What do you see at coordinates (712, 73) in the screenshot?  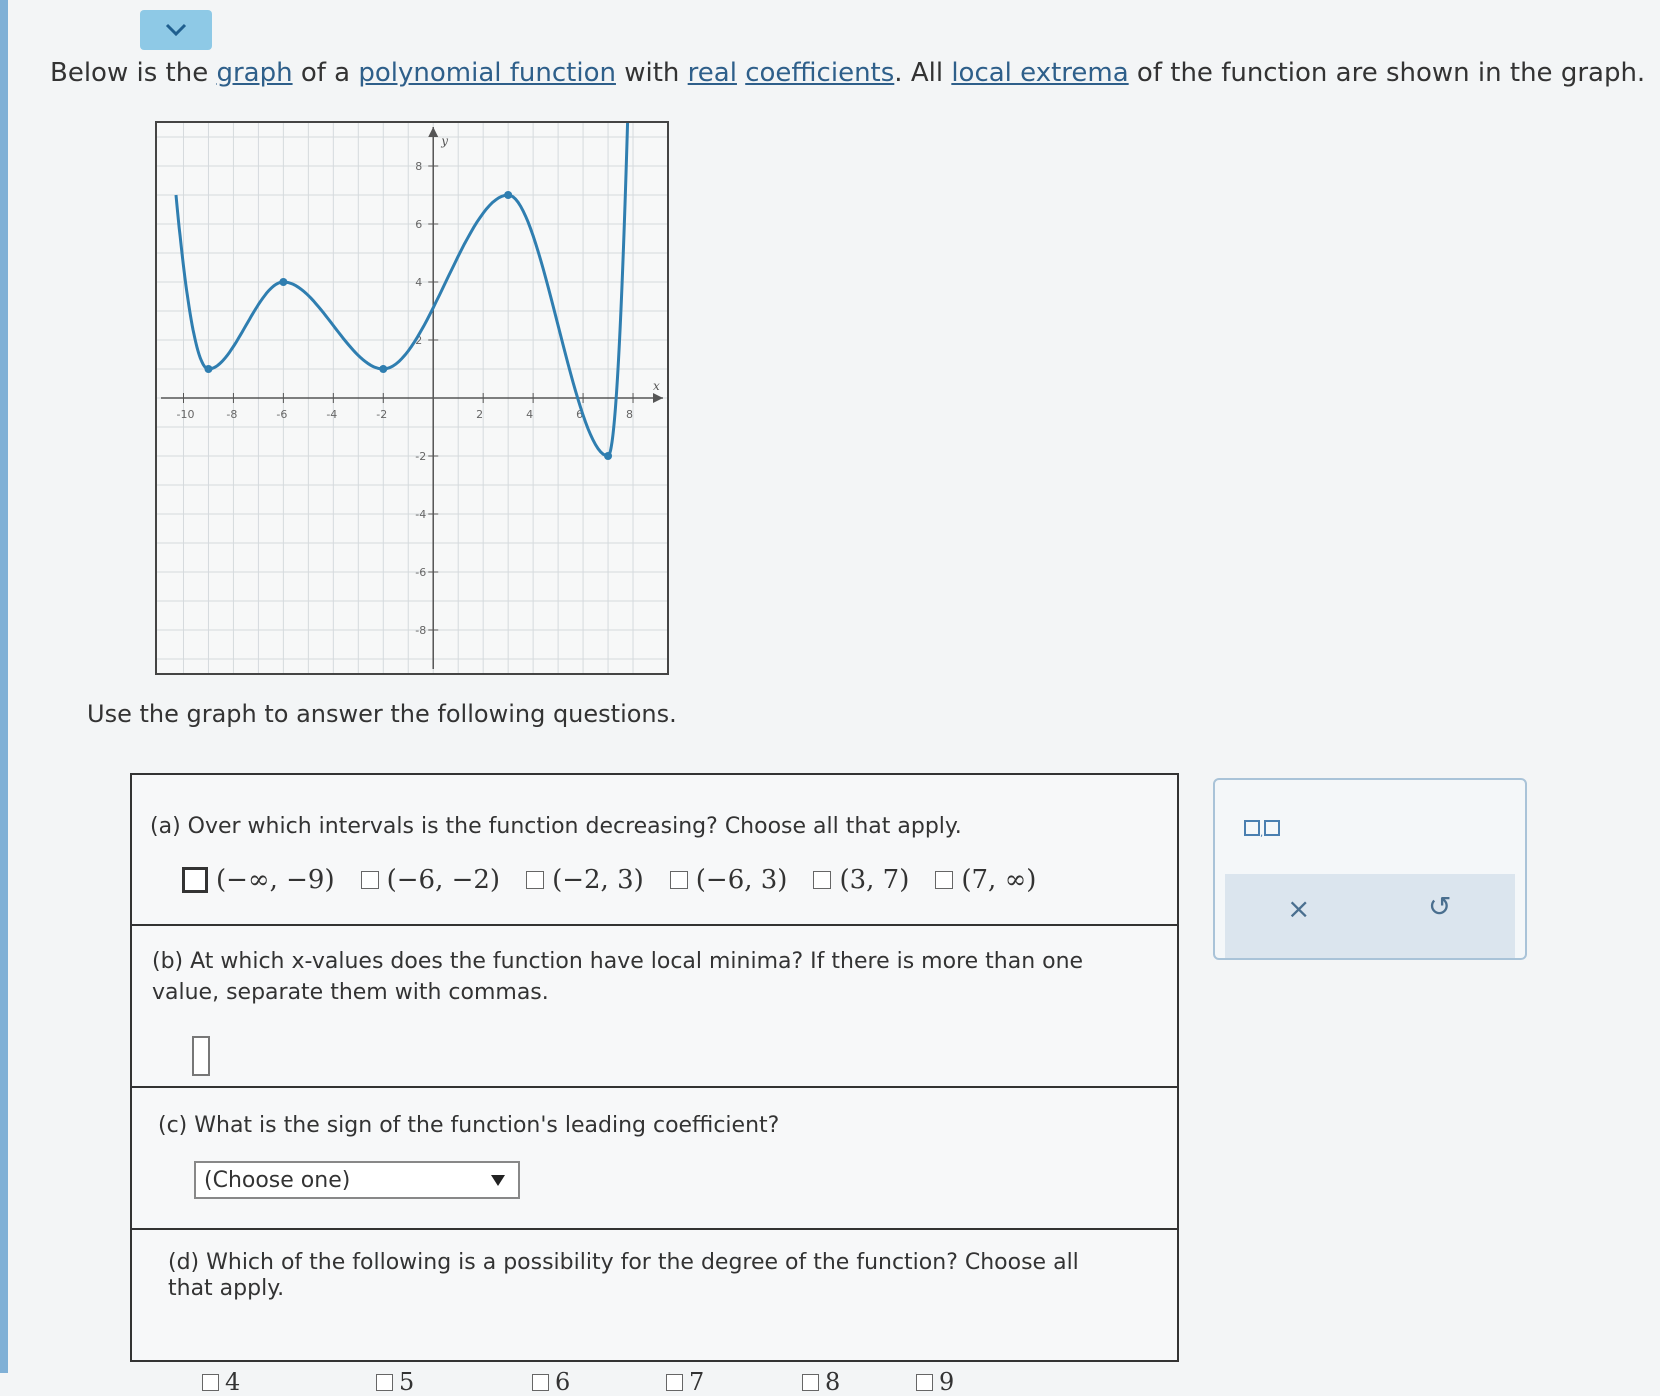 I see `vocabulary-link: real` at bounding box center [712, 73].